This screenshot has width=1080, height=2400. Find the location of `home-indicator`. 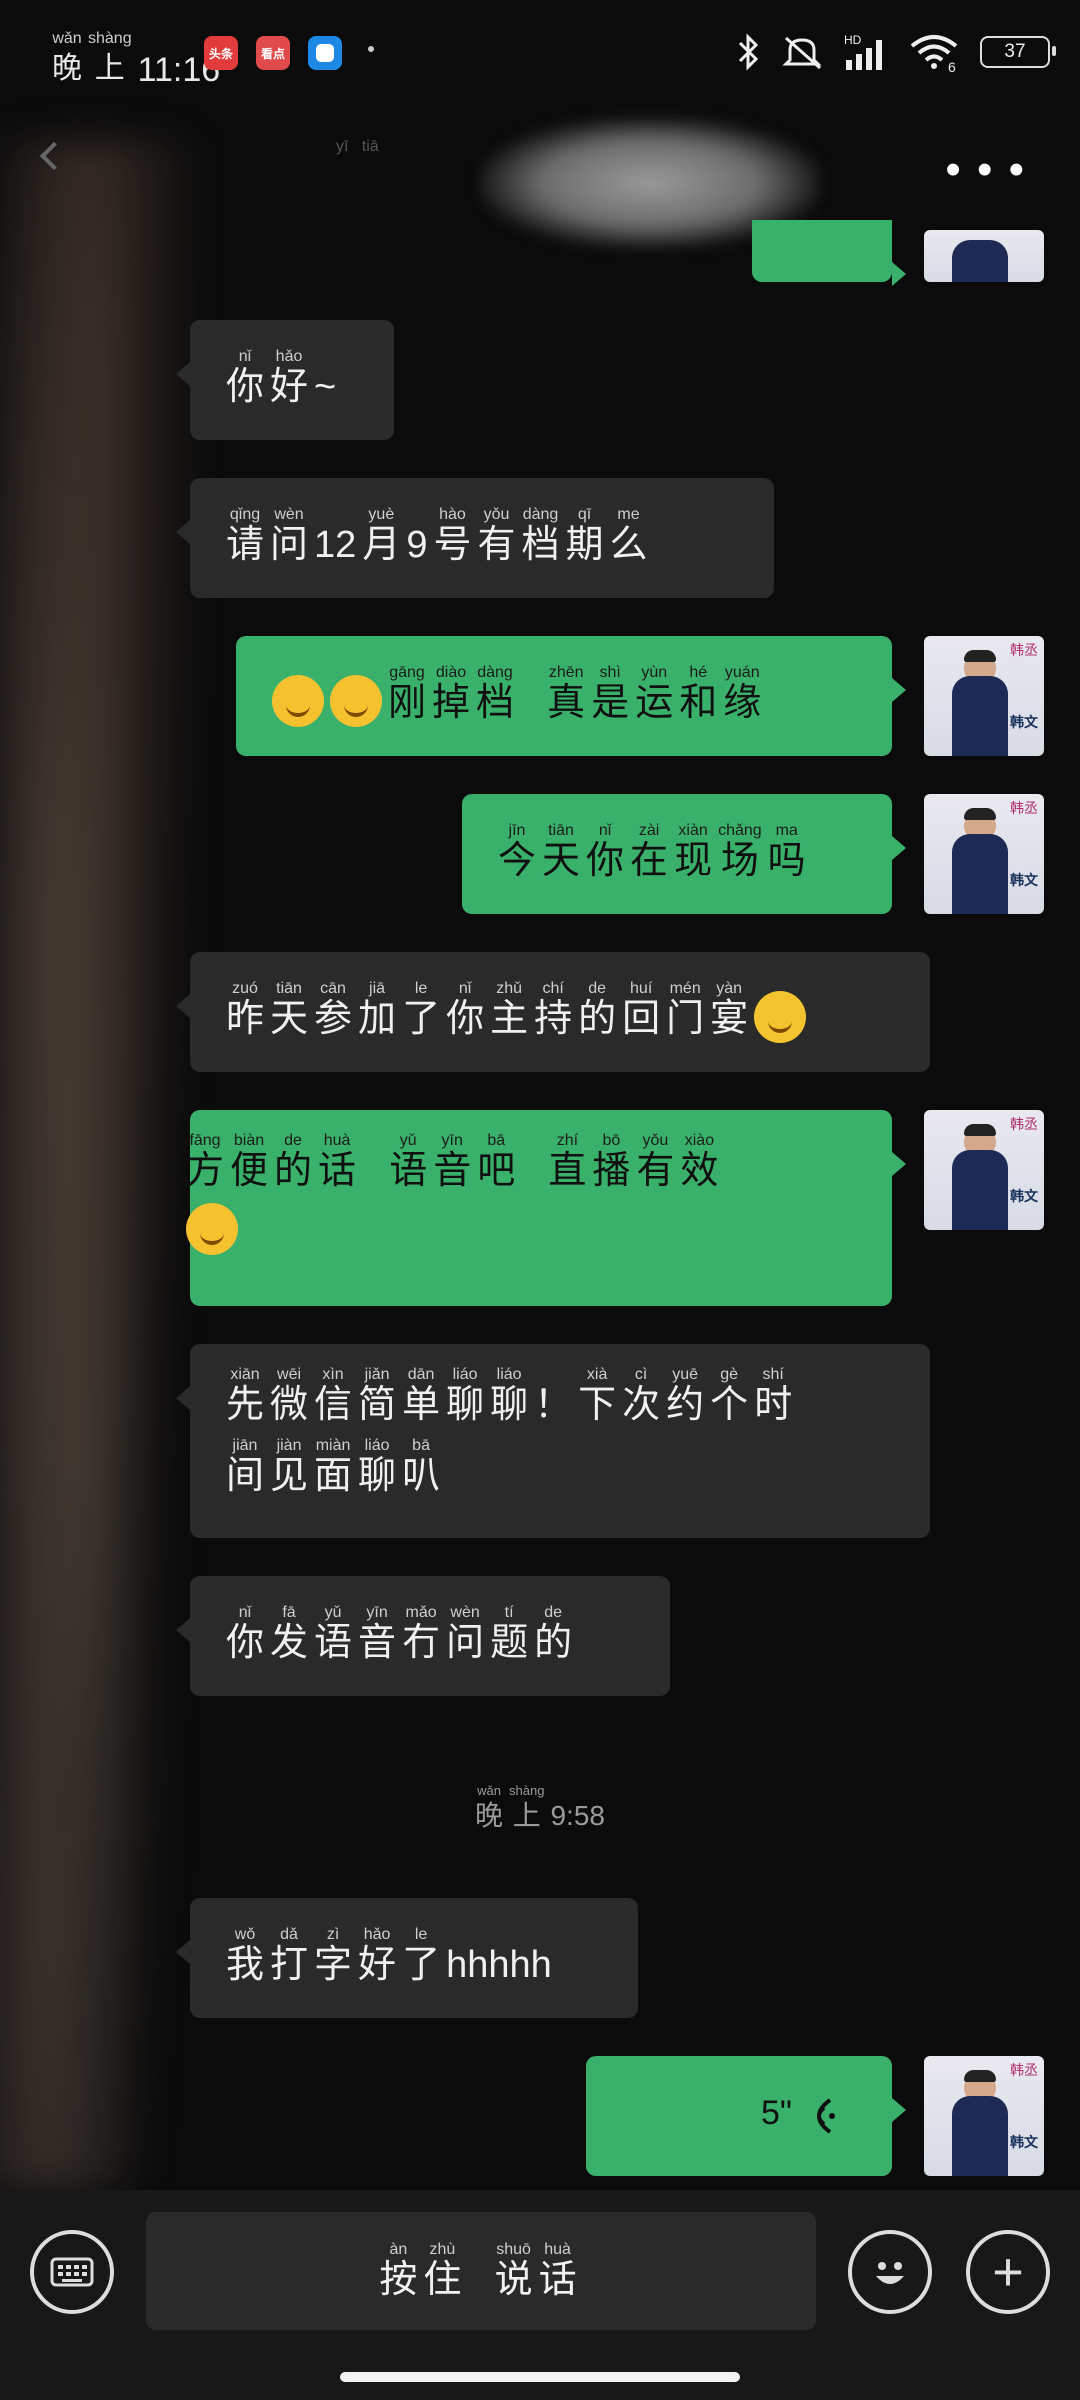

home-indicator is located at coordinates (540, 2377).